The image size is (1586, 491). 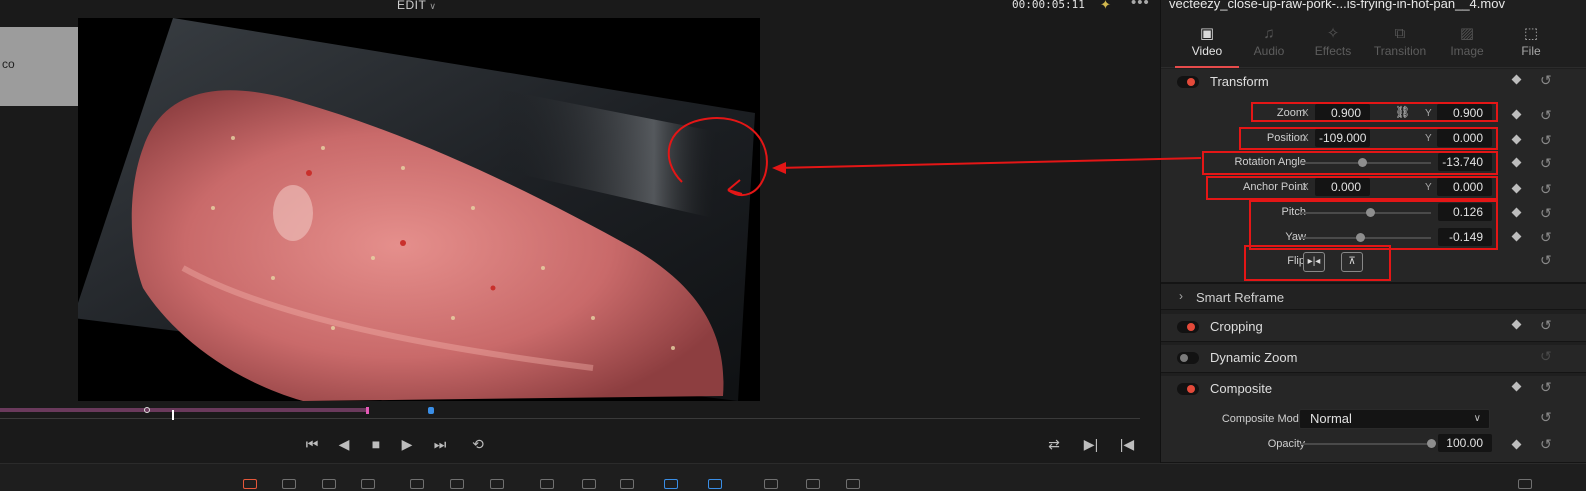 I want to click on composite-mode-select: Normal ∨, so click(x=1394, y=419).